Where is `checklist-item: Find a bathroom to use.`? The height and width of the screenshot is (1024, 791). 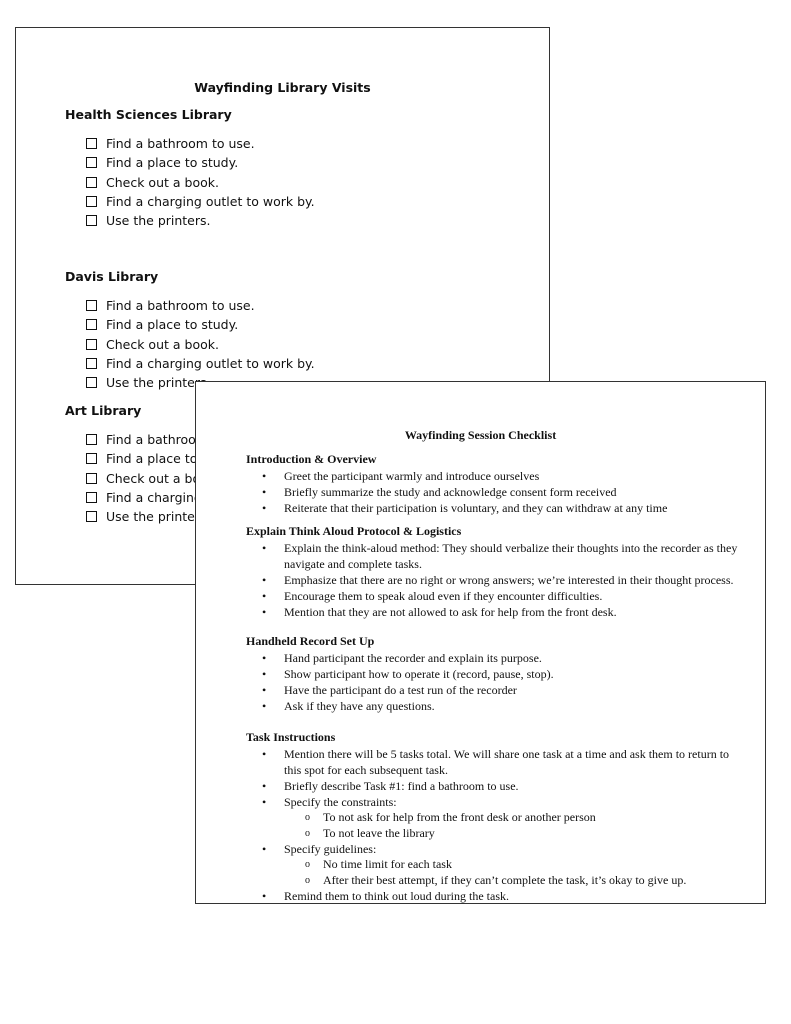
checklist-item: Find a bathroom to use. is located at coordinates (200, 143).